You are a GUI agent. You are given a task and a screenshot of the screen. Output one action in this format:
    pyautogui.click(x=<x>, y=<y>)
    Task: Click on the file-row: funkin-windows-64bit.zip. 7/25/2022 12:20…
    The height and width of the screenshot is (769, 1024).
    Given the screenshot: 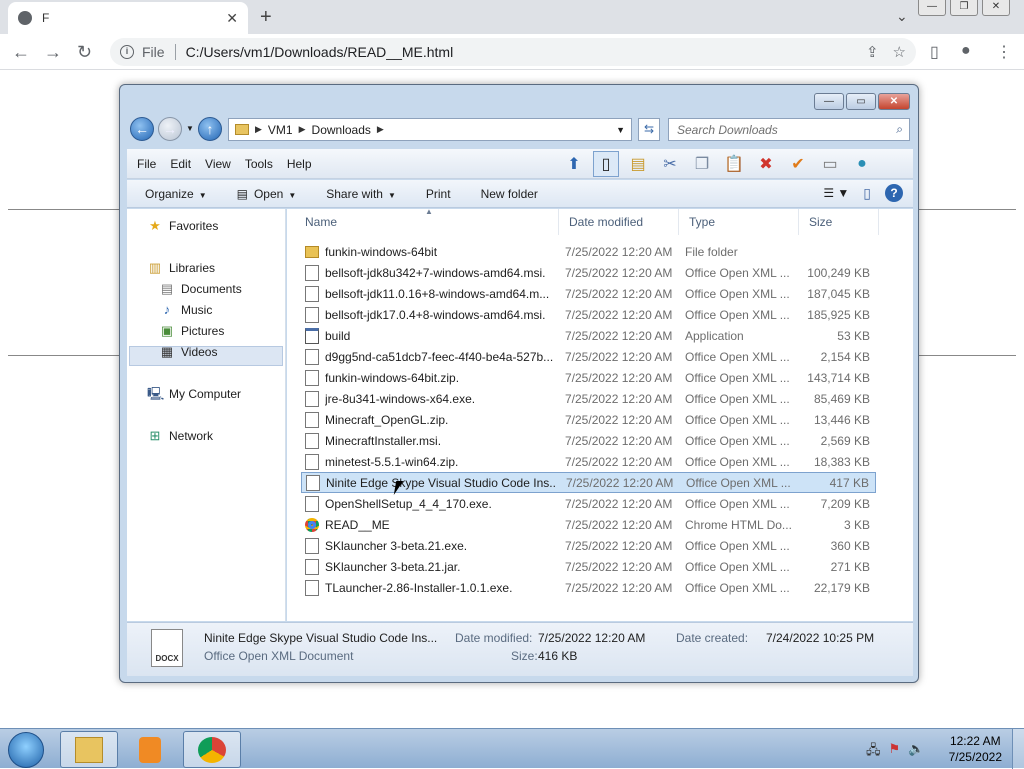 What is the action you would take?
    pyautogui.click(x=588, y=377)
    